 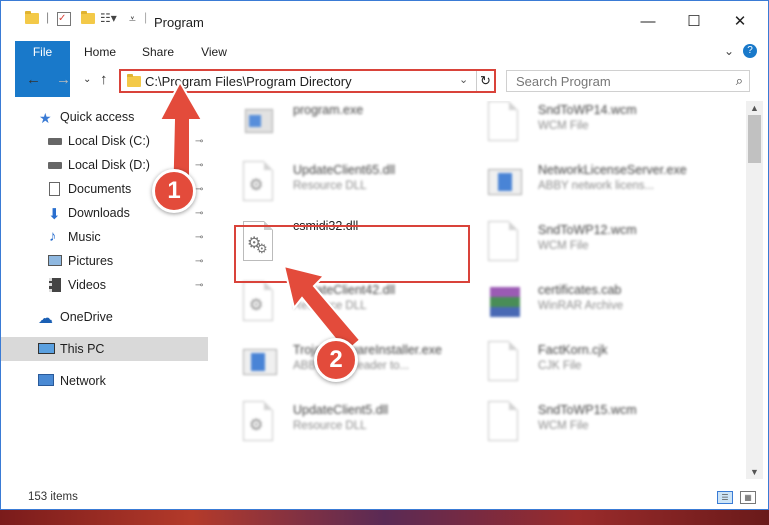 I want to click on sidebar-item-label: Quick access, so click(x=97, y=117).